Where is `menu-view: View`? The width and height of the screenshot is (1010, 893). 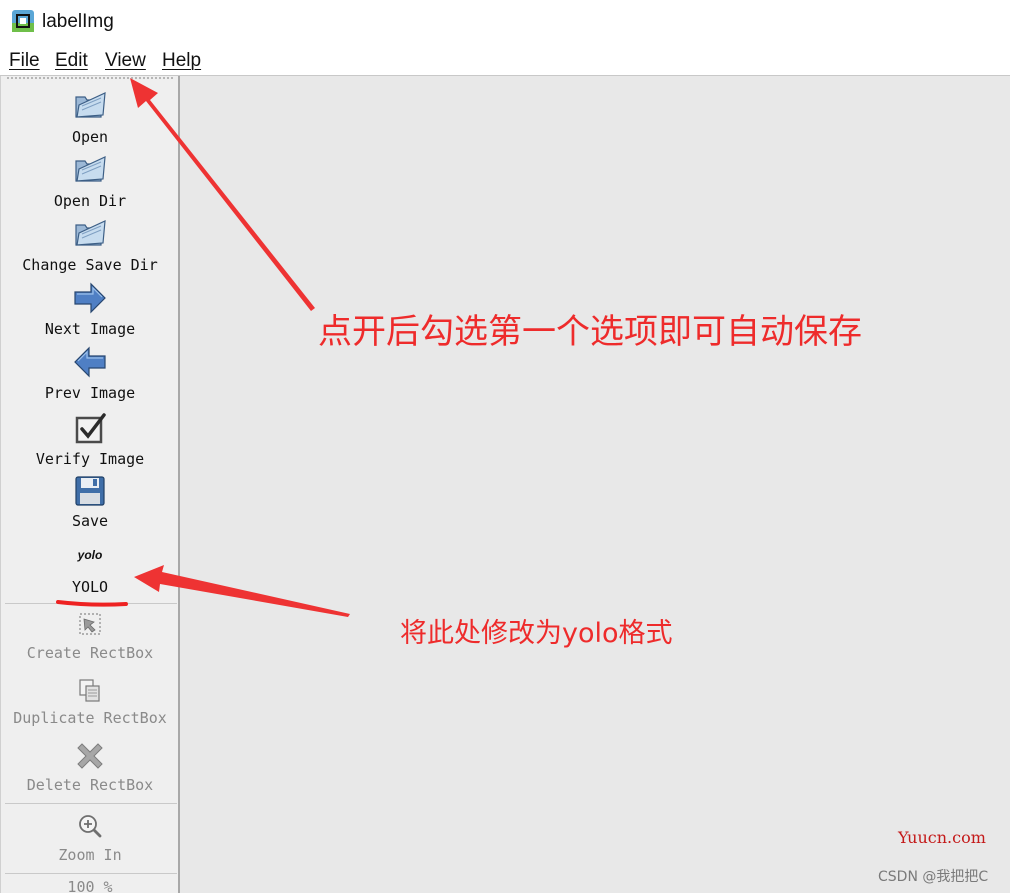
menu-view: View is located at coordinates (125, 61).